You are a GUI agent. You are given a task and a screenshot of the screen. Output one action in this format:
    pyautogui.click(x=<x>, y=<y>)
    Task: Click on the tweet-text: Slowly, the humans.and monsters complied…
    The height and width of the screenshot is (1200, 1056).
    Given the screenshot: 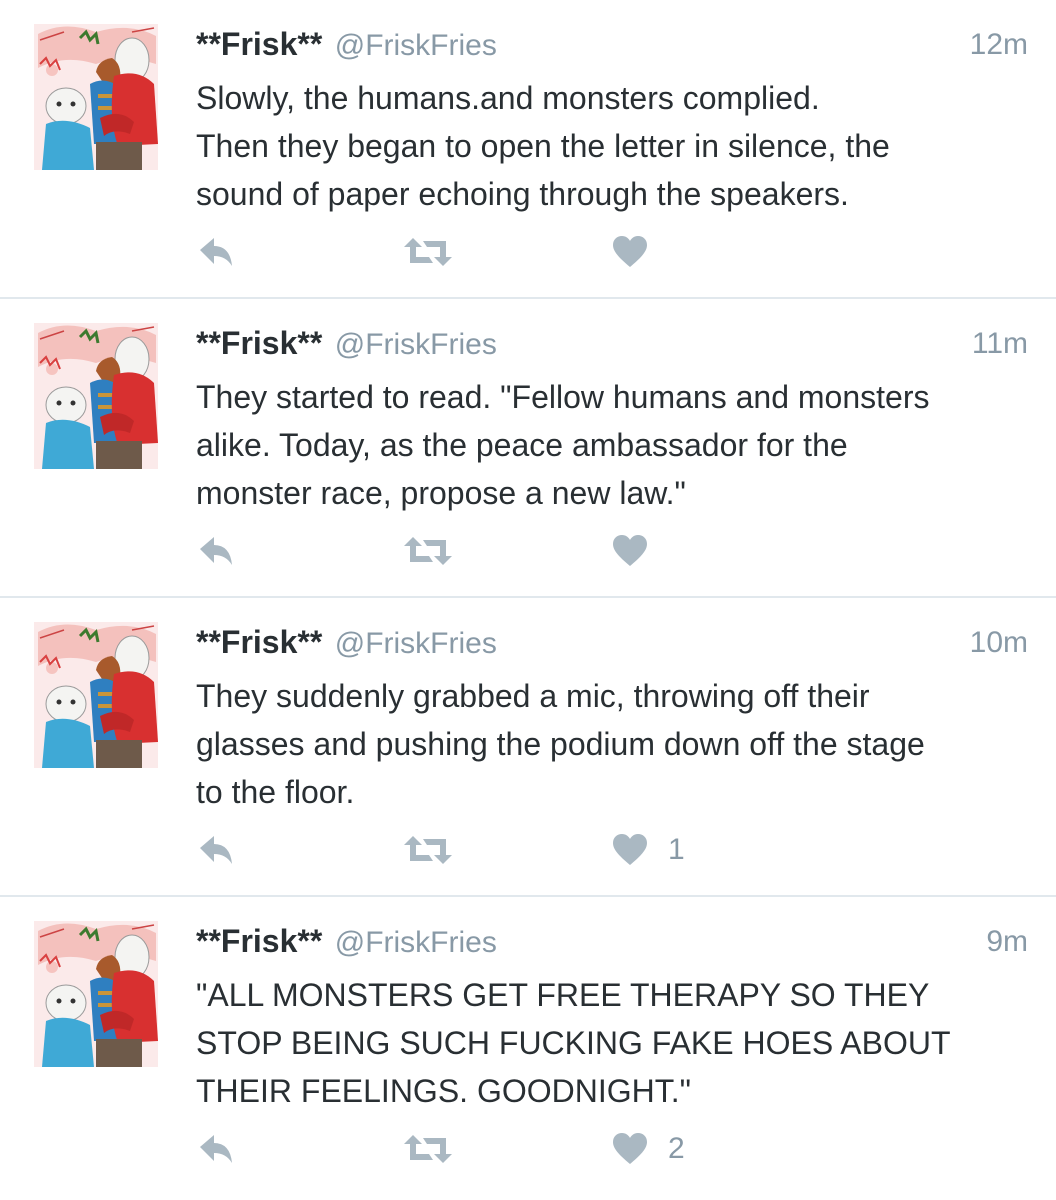 What is the action you would take?
    pyautogui.click(x=611, y=146)
    